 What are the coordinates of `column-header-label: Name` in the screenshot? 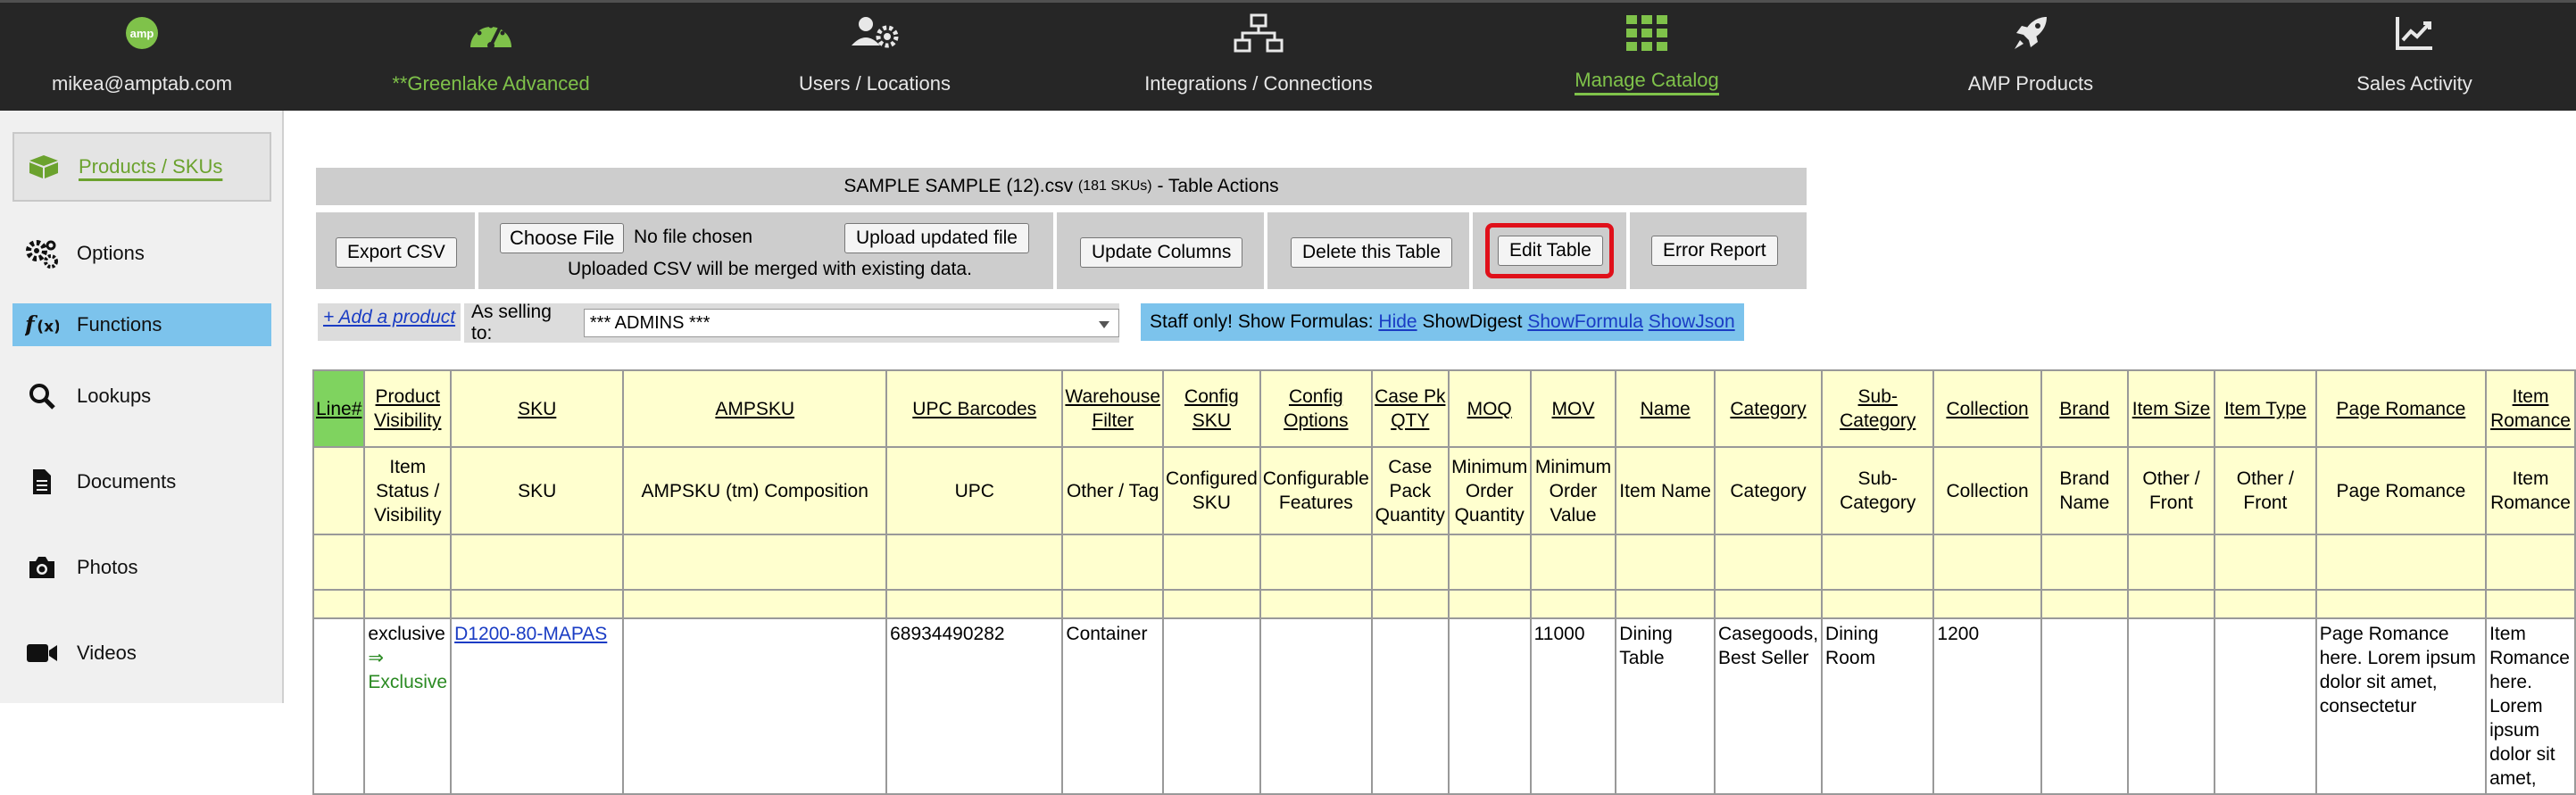 It's located at (1665, 408).